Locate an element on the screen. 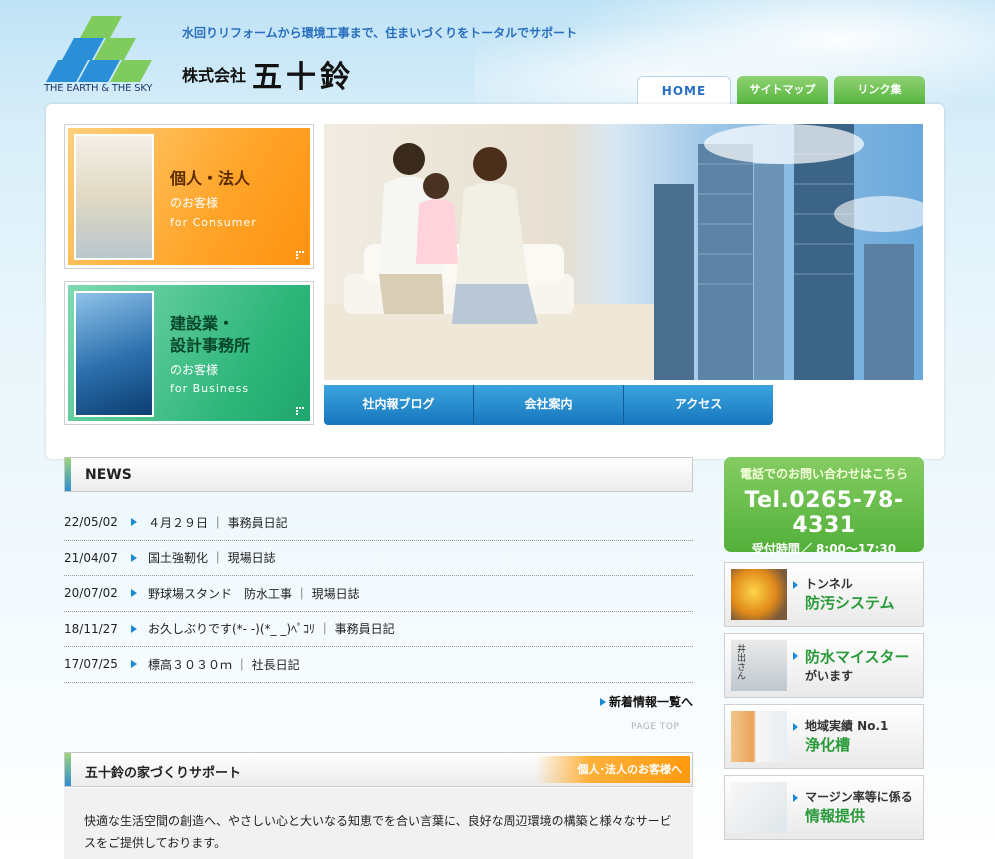  family-photo is located at coordinates (114, 197).